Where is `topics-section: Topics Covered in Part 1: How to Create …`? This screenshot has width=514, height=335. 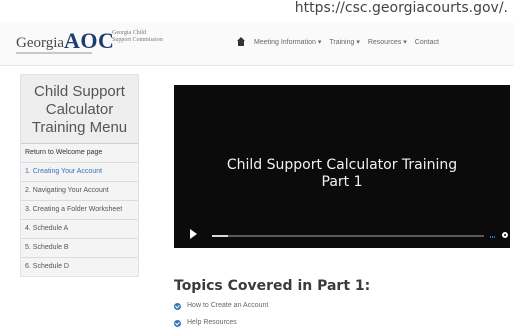
topics-section: Topics Covered in Part 1: How to Create … is located at coordinates (339, 306).